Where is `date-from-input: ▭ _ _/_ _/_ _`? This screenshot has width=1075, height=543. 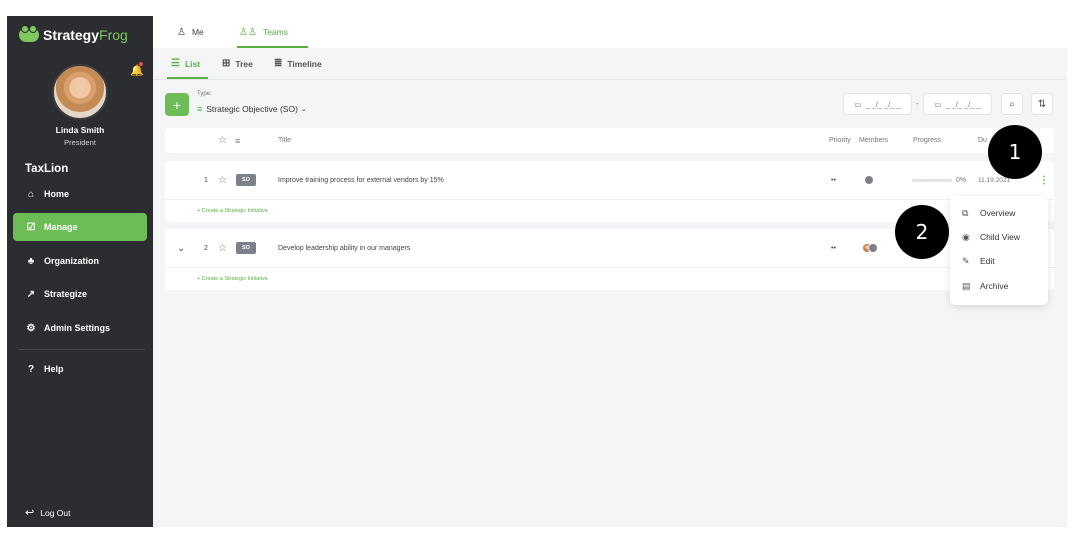
date-from-input: ▭ _ _/_ _/_ _ is located at coordinates (877, 104).